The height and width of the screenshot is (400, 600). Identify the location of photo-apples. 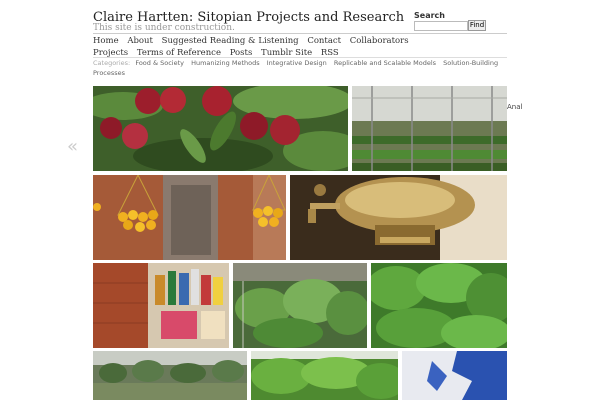
(220, 128).